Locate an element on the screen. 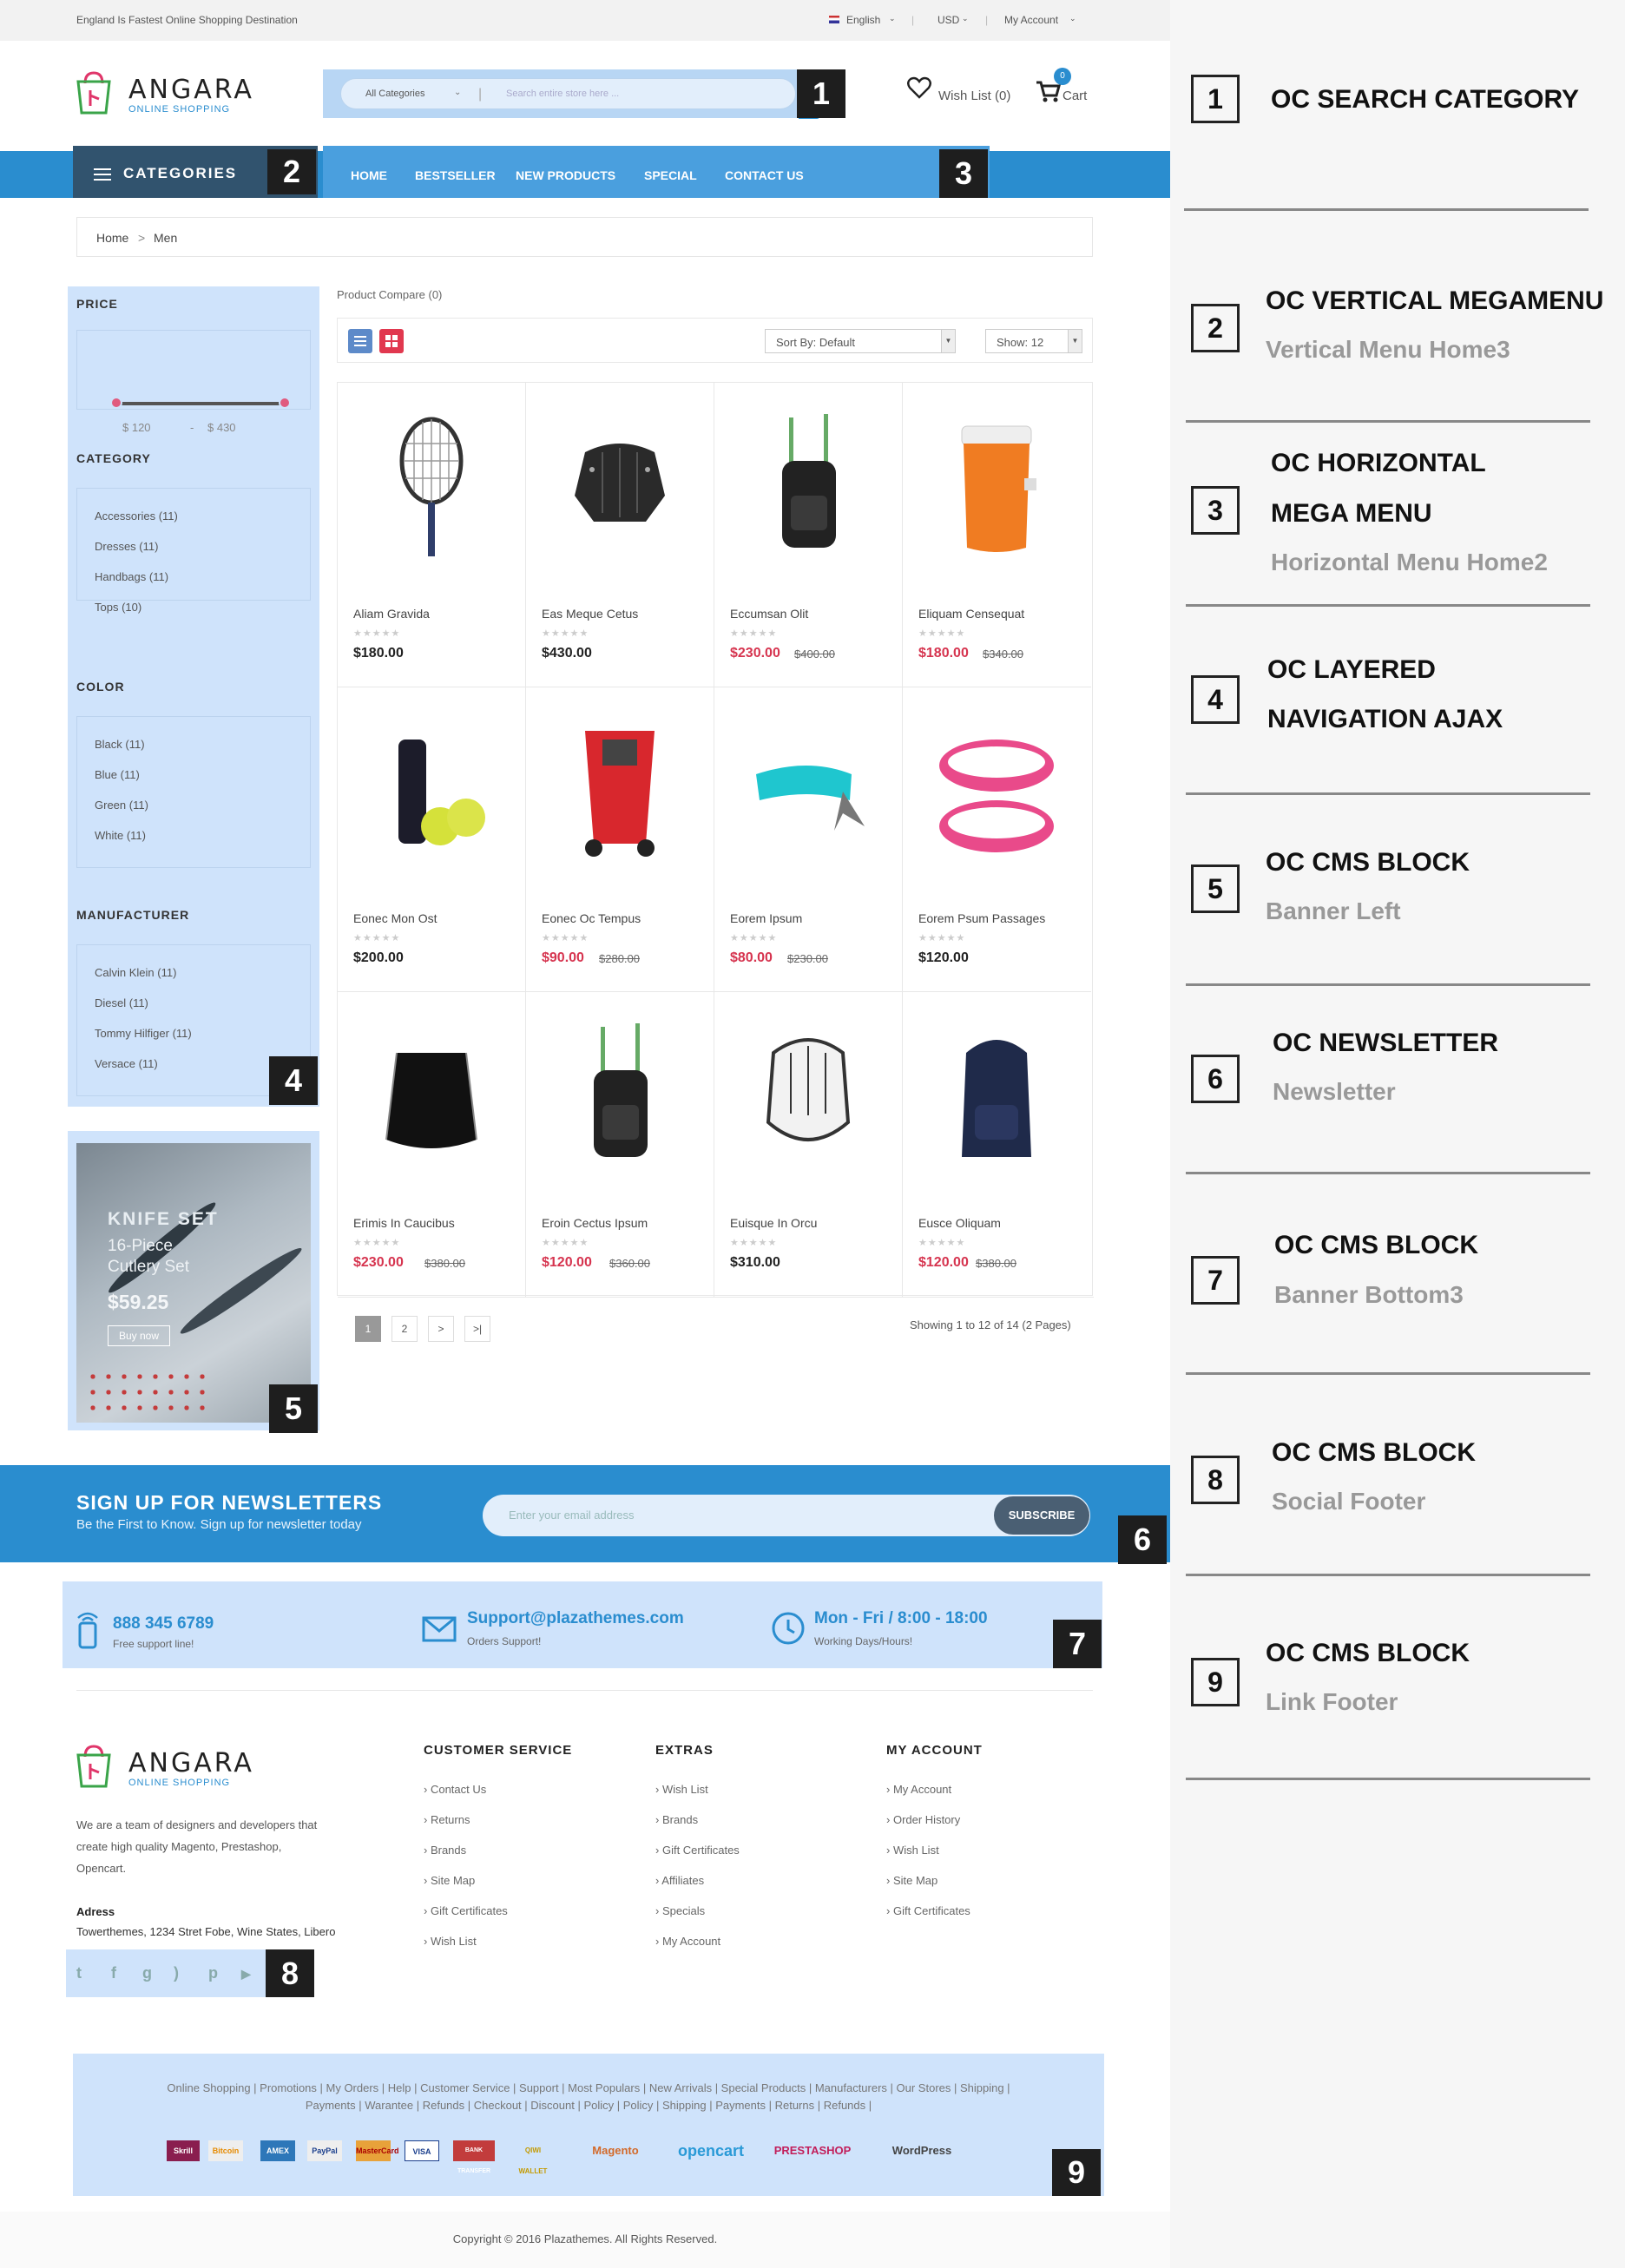  product-card: Eliquam Censequat ★★★★★ $180.00 $340.00 is located at coordinates (997, 535).